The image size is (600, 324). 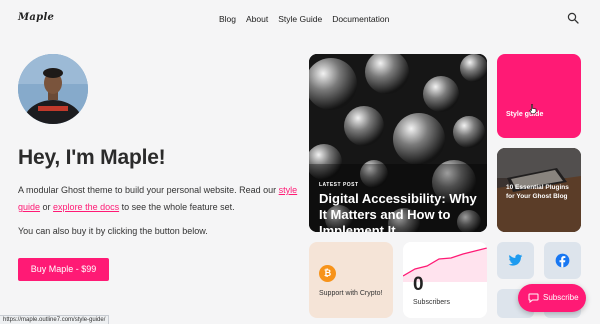 I want to click on subscribe-icon, so click(x=533, y=298).